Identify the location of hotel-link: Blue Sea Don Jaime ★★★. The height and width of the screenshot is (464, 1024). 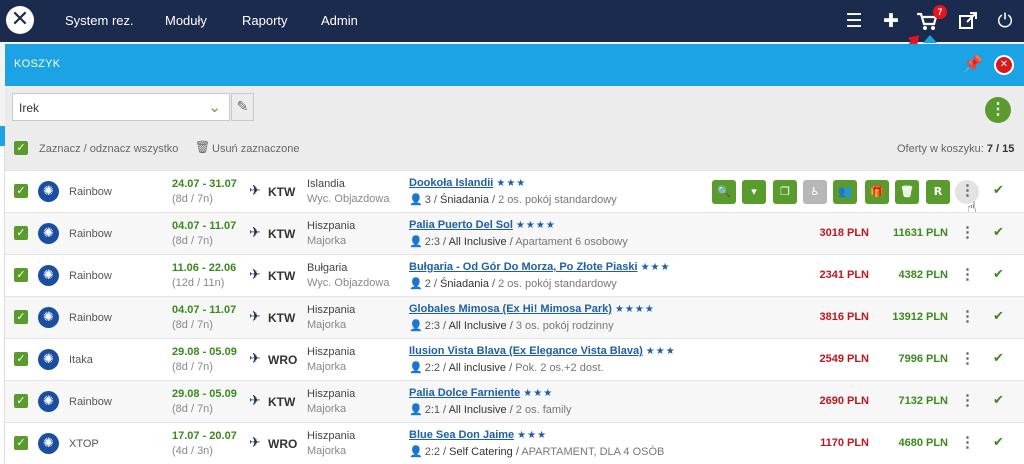
(478, 435).